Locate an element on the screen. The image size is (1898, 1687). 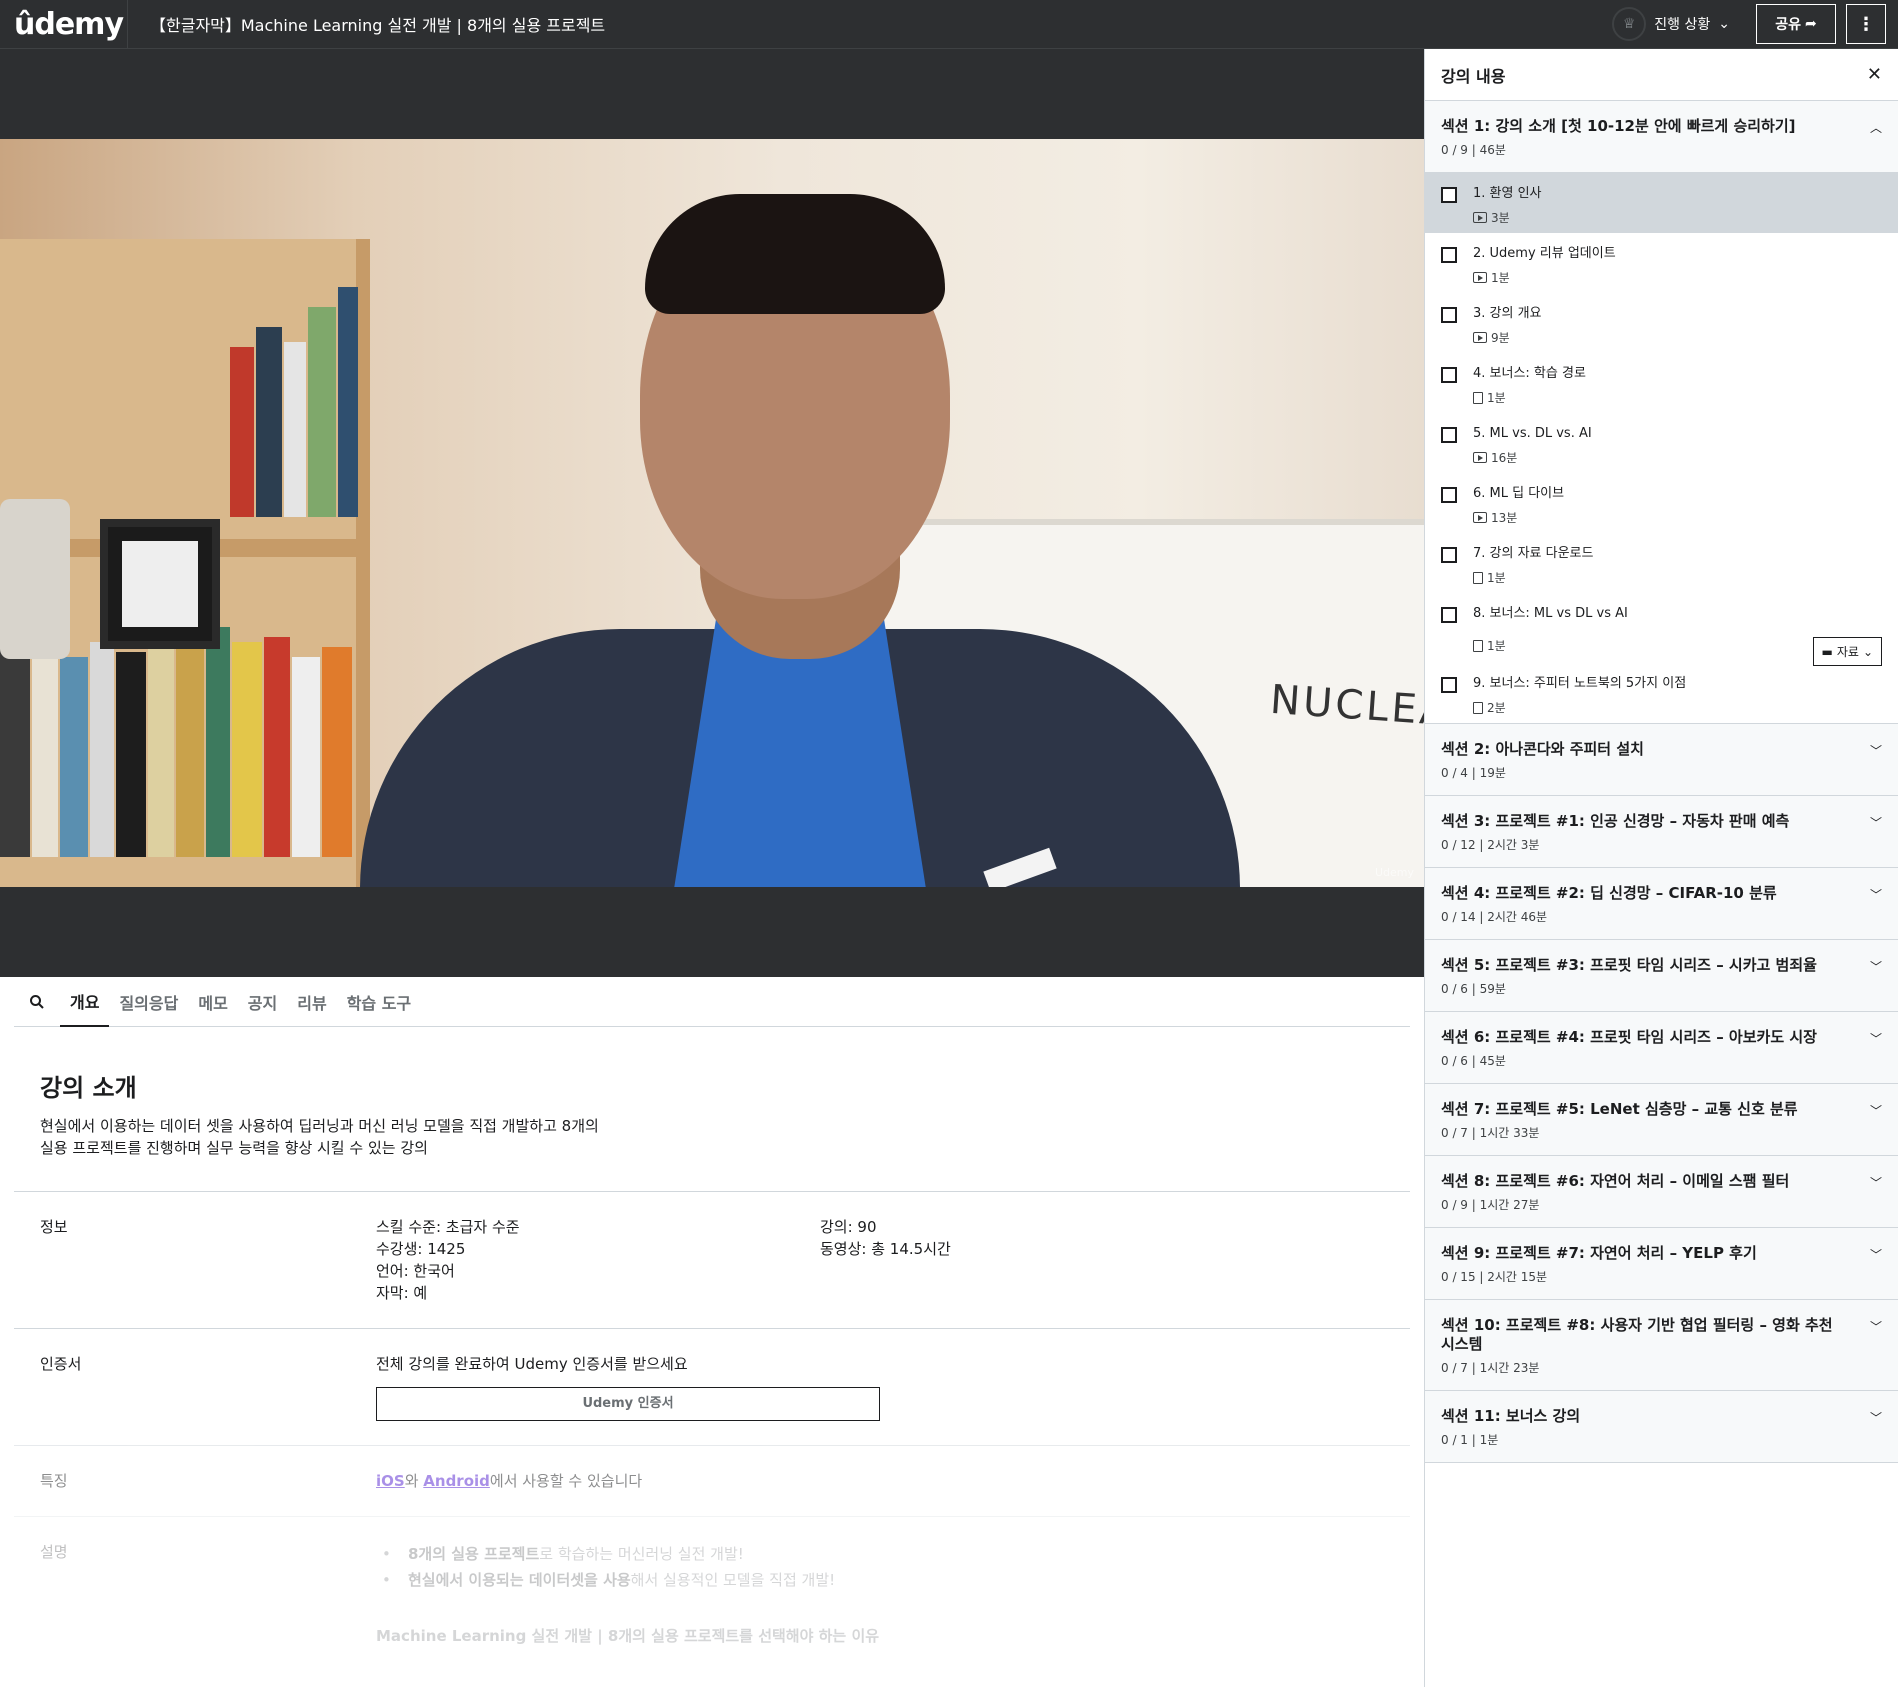
share-arrow-icon: ➦ is located at coordinates (1811, 24).